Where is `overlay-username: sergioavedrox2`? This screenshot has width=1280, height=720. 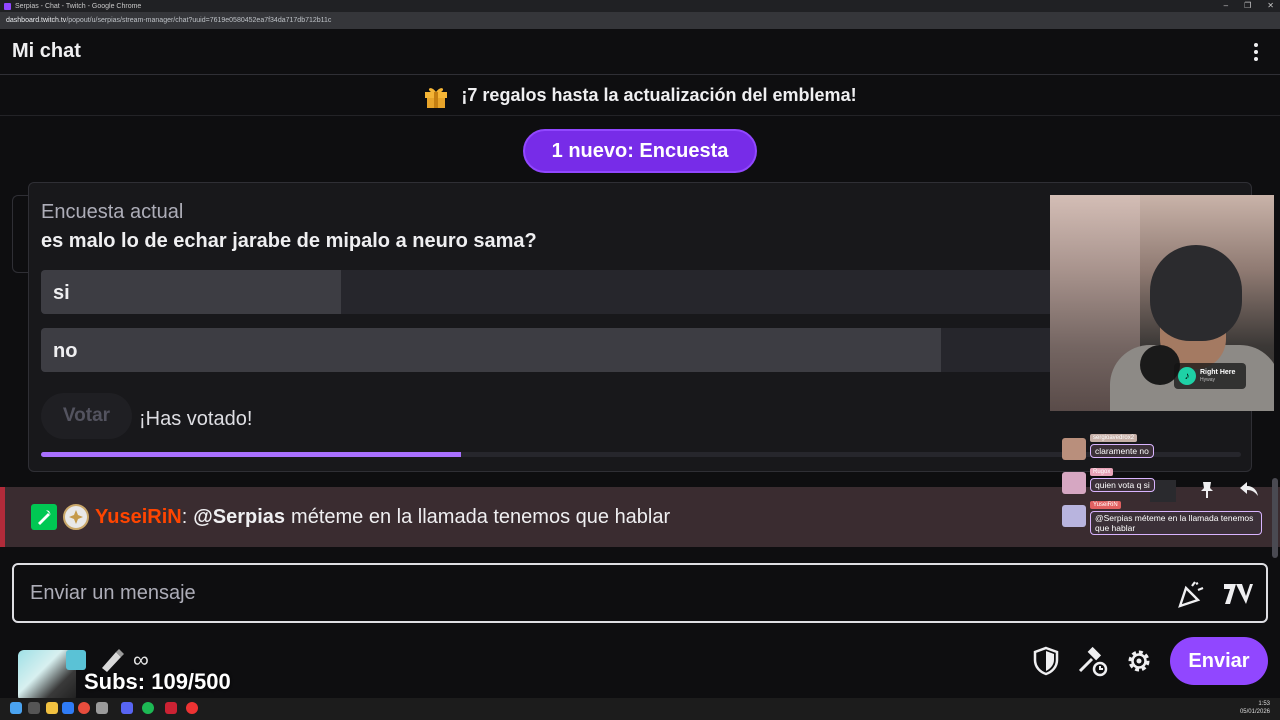 overlay-username: sergioavedrox2 is located at coordinates (1114, 438).